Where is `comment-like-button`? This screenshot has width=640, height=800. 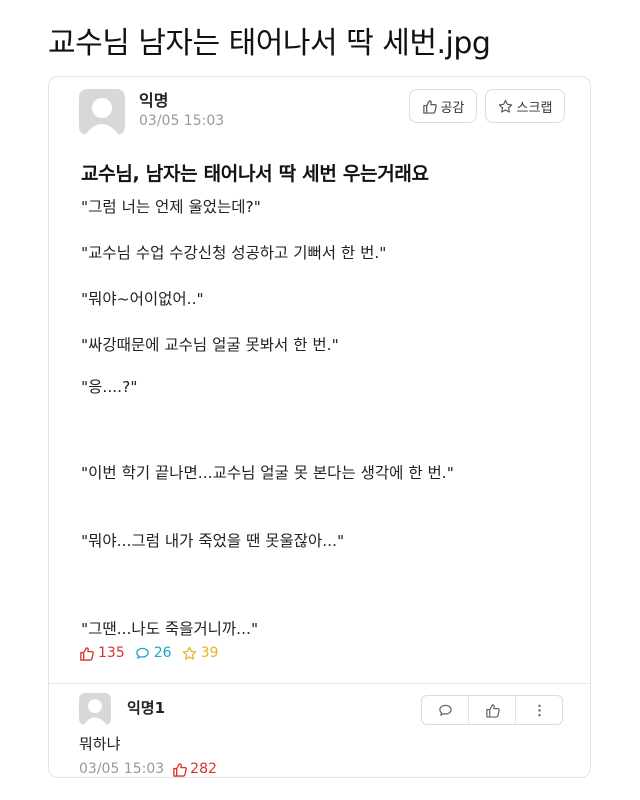 comment-like-button is located at coordinates (491, 710).